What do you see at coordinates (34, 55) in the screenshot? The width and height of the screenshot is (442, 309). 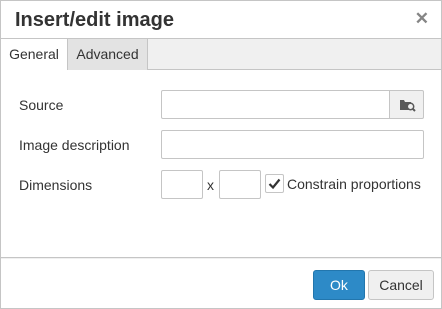 I see `tab-general: General` at bounding box center [34, 55].